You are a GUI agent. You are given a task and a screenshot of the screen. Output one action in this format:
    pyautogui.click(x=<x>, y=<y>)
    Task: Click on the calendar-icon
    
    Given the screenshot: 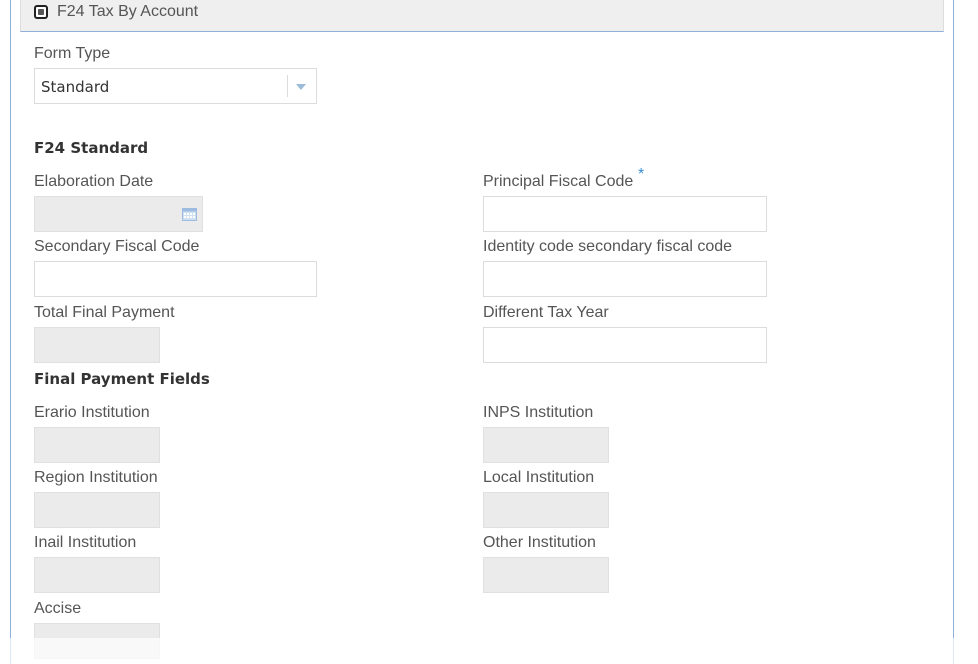 What is the action you would take?
    pyautogui.click(x=189, y=214)
    